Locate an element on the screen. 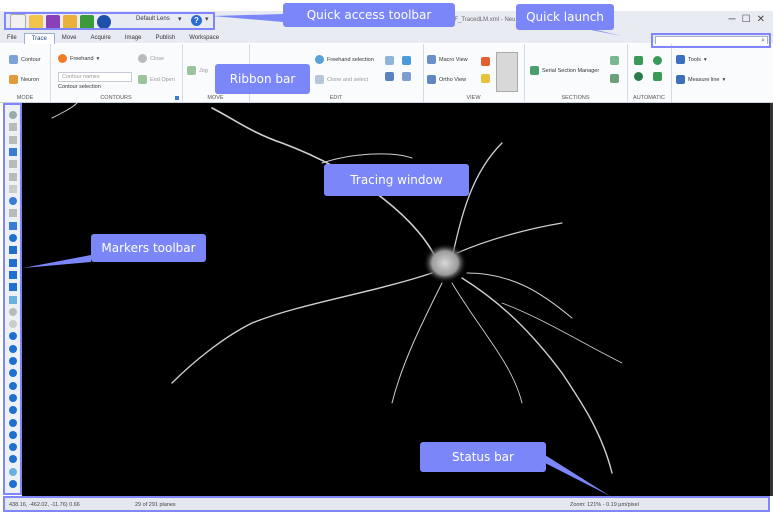 This screenshot has width=773, height=516. serial-section-manager-button: Serial Section Manager is located at coordinates (564, 70).